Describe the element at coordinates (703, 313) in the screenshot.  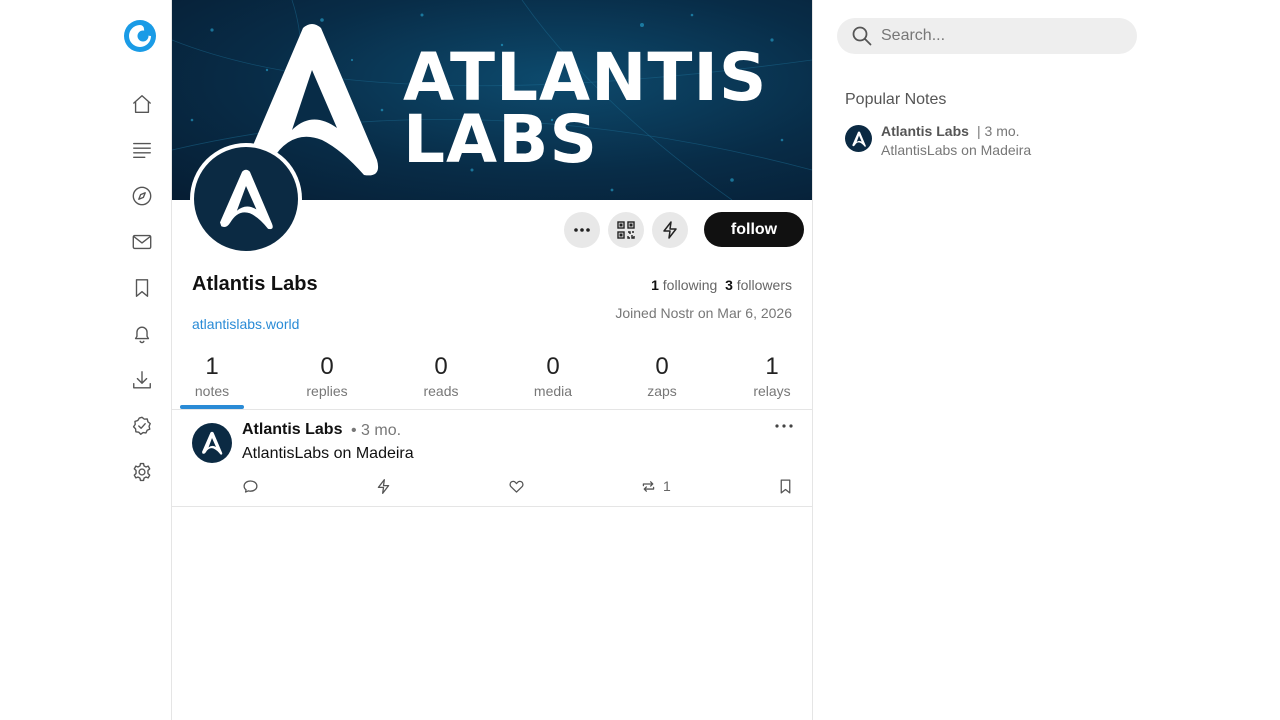
I see `joined-date: Joined Nostr on Mar 6, 2026` at that location.